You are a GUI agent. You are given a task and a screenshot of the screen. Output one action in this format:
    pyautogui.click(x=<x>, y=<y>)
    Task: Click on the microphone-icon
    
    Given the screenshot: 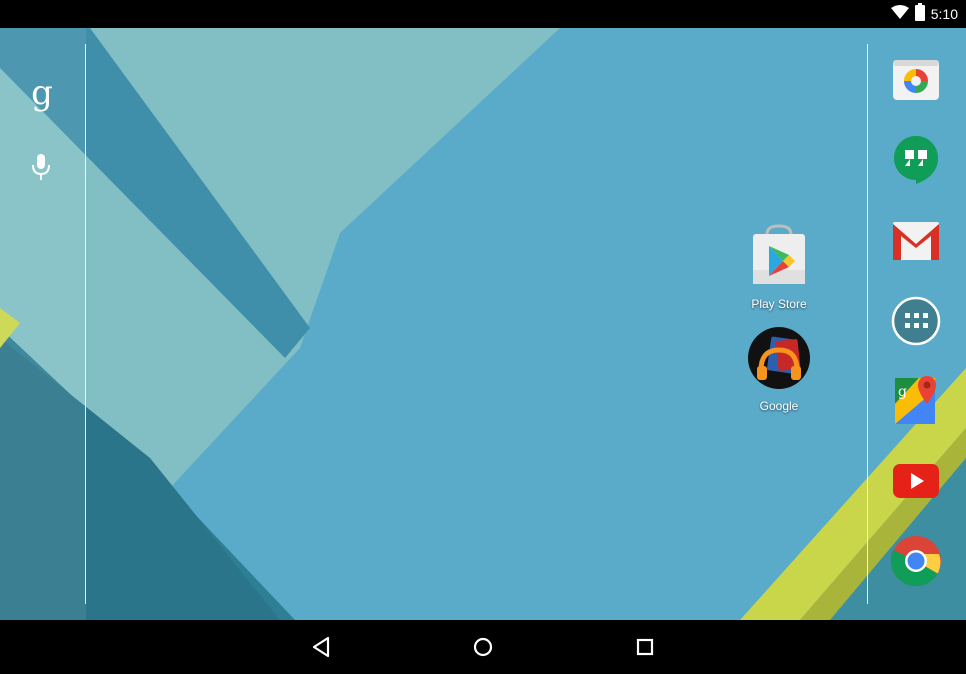 What is the action you would take?
    pyautogui.click(x=41, y=167)
    